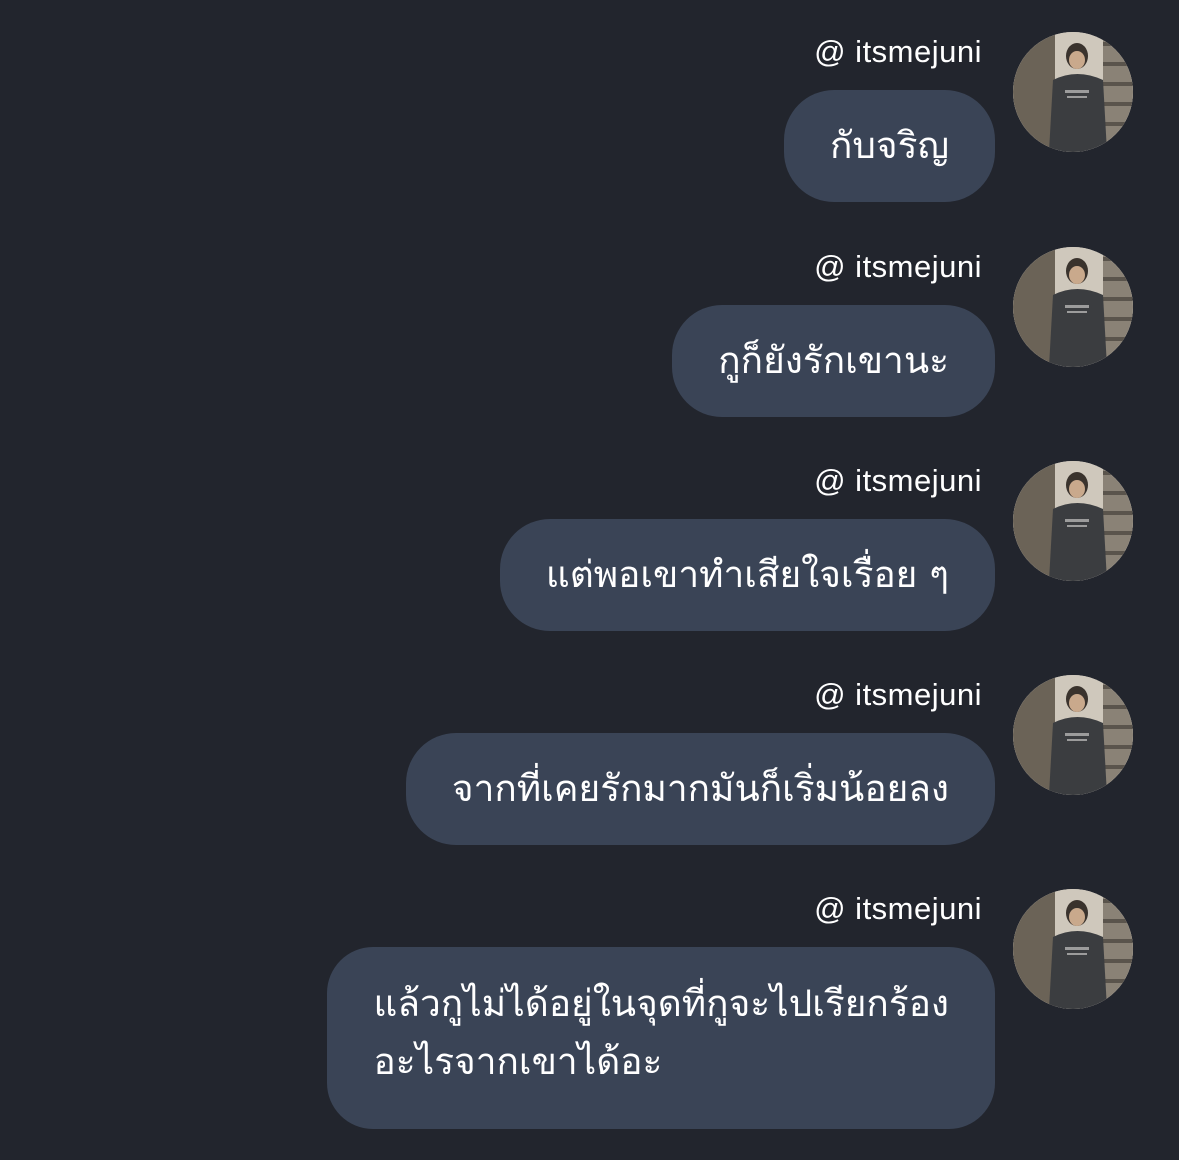  I want to click on message-line: แล้วกูไม่ได้อยู่ในจุดที่กูจะไปเรียกร้อง, so click(661, 1003).